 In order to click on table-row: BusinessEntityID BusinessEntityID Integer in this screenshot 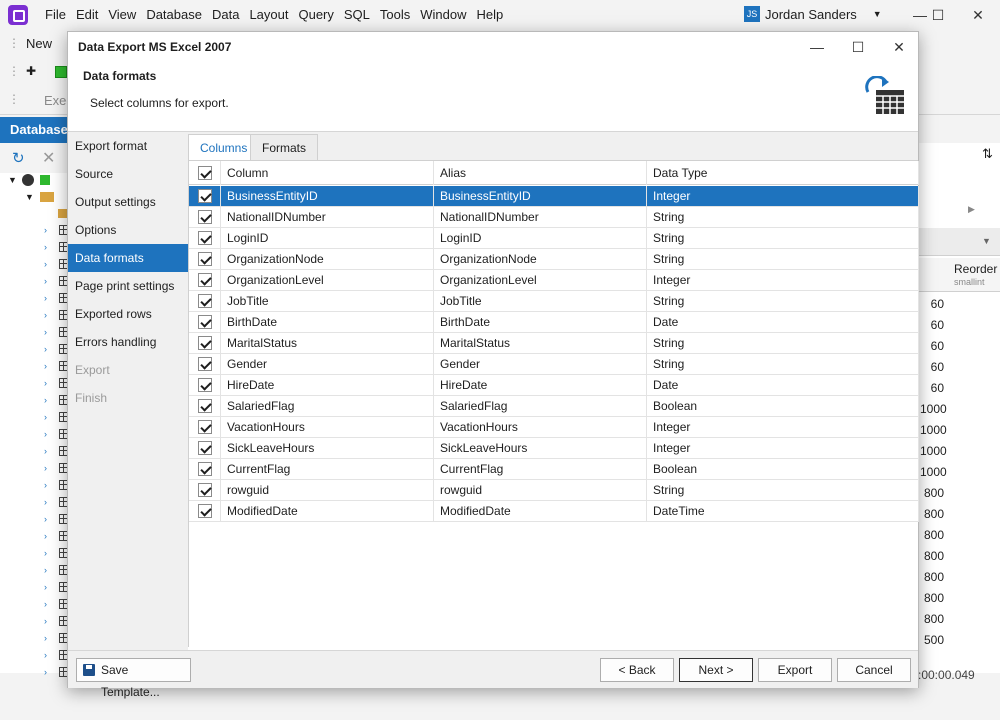, I will do `click(554, 196)`.